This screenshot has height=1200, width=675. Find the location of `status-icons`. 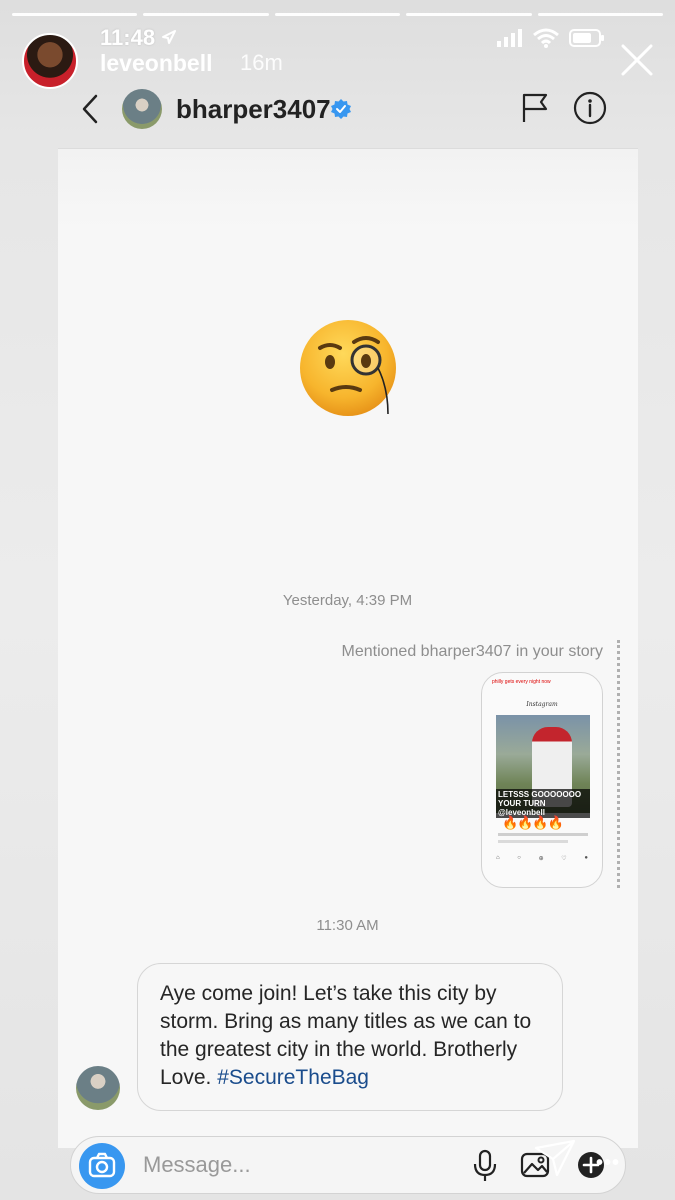

status-icons is located at coordinates (551, 38).